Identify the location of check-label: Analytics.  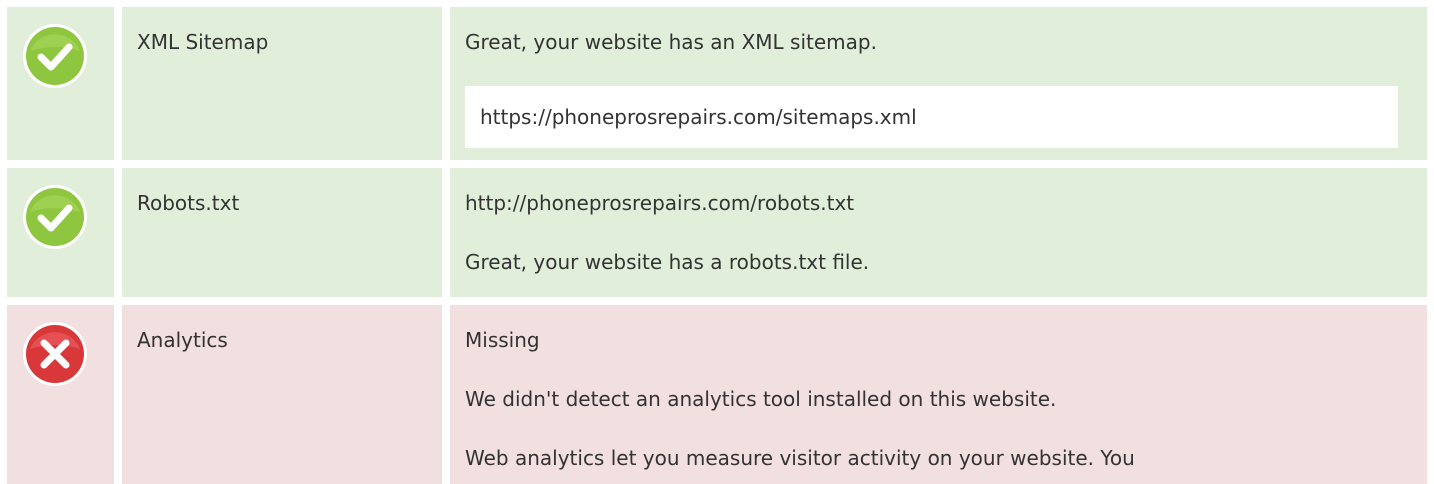
(182, 340).